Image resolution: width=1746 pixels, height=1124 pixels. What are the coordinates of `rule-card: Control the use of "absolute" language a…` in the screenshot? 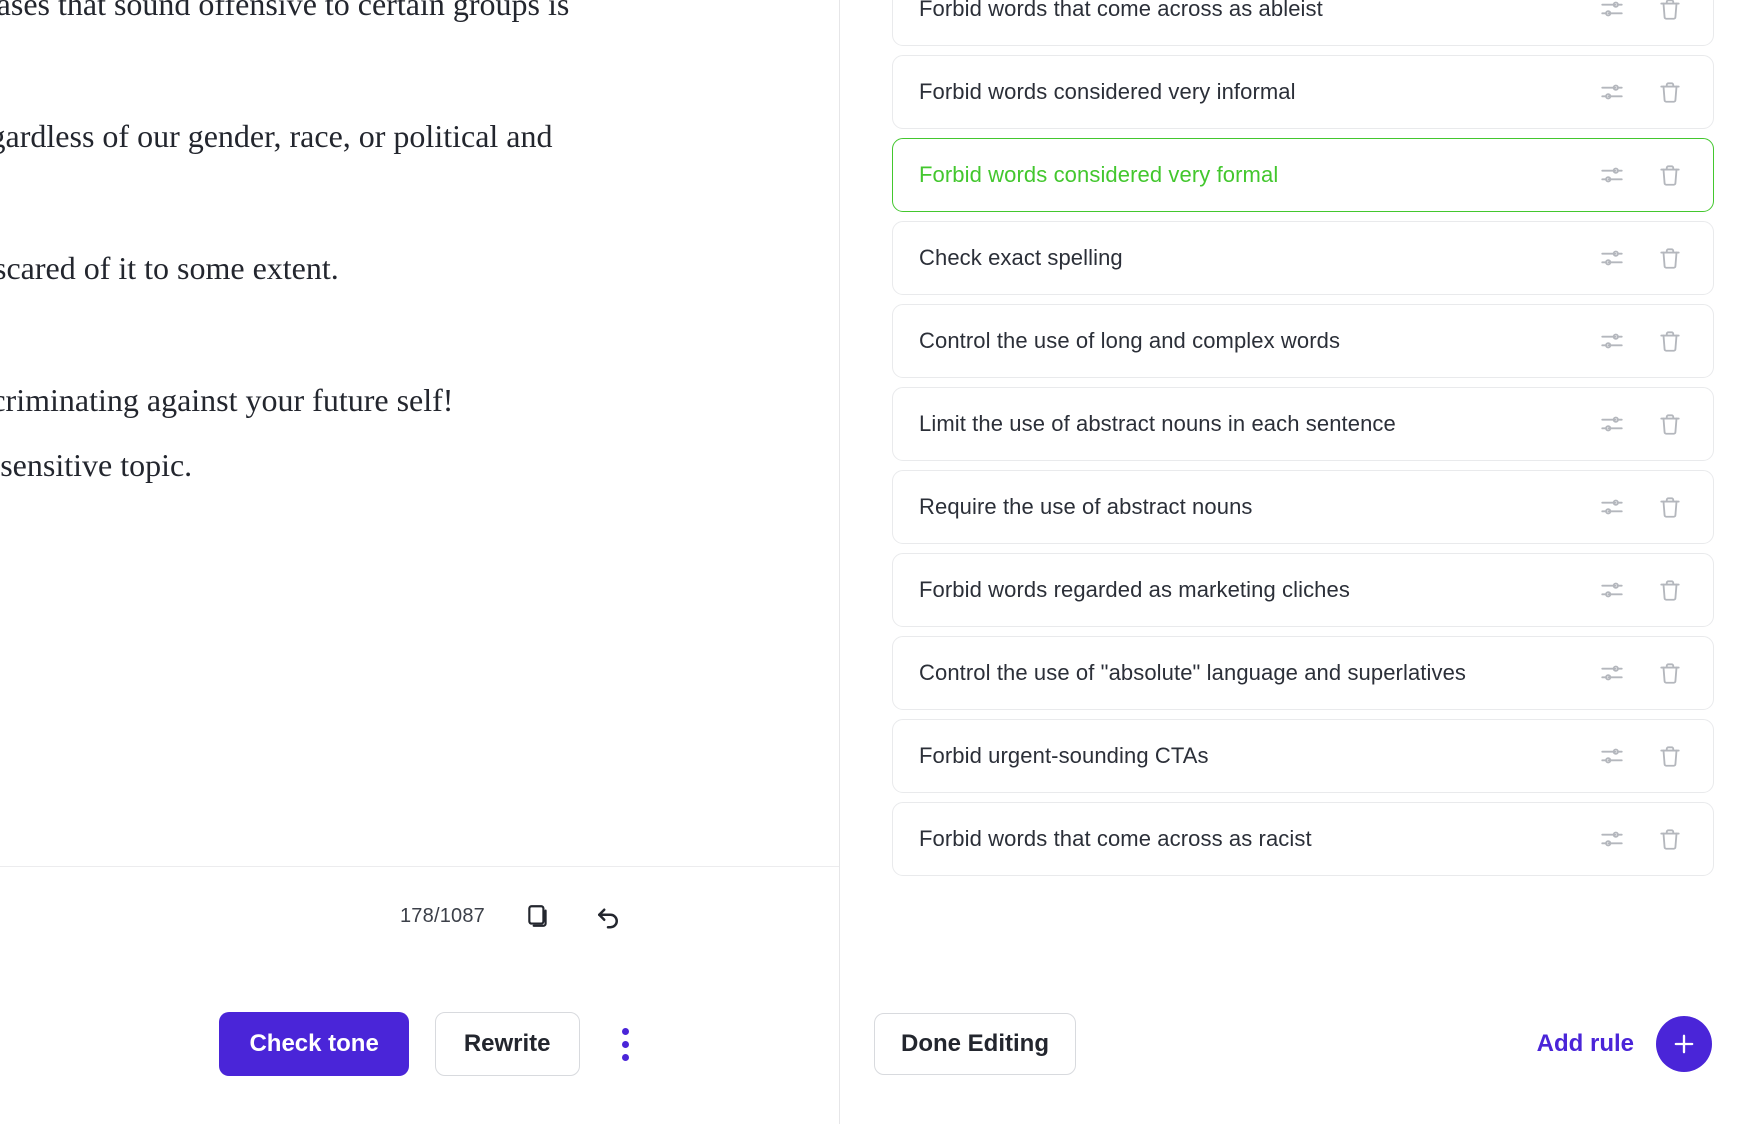 It's located at (1303, 673).